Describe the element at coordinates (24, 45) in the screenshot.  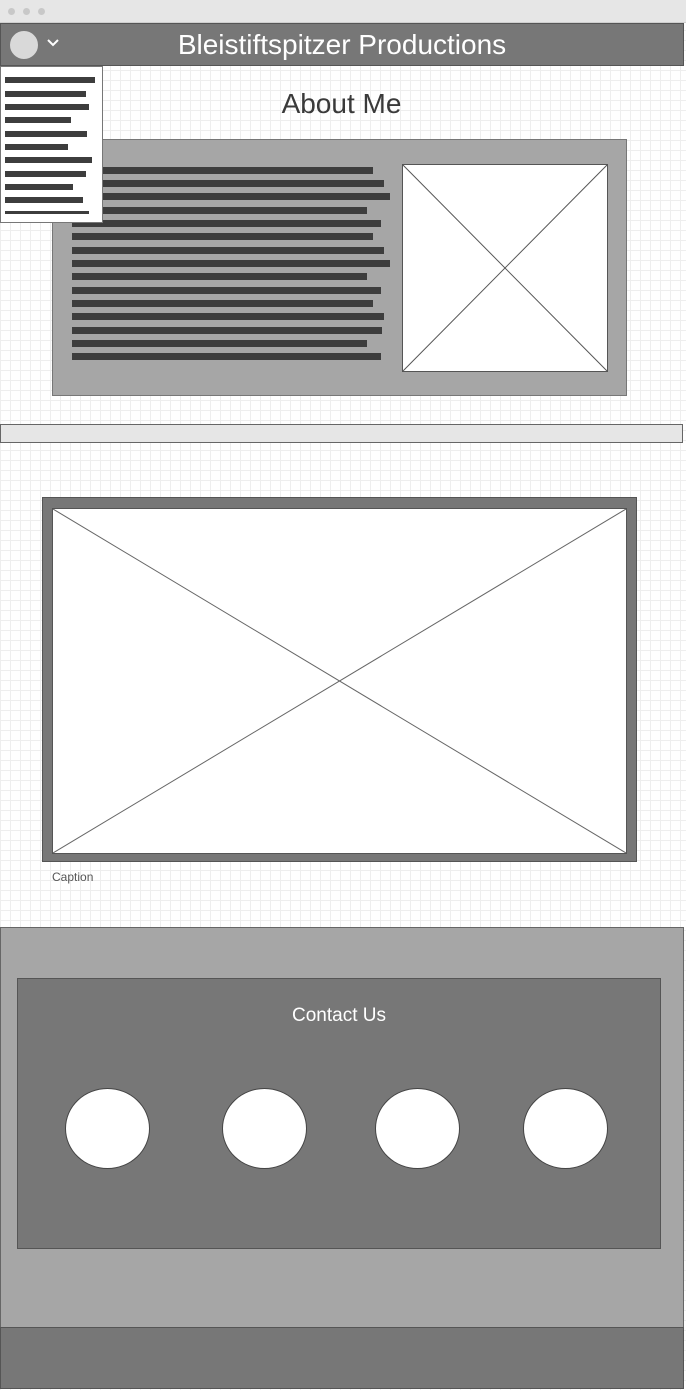
I see `avatar-icon` at that location.